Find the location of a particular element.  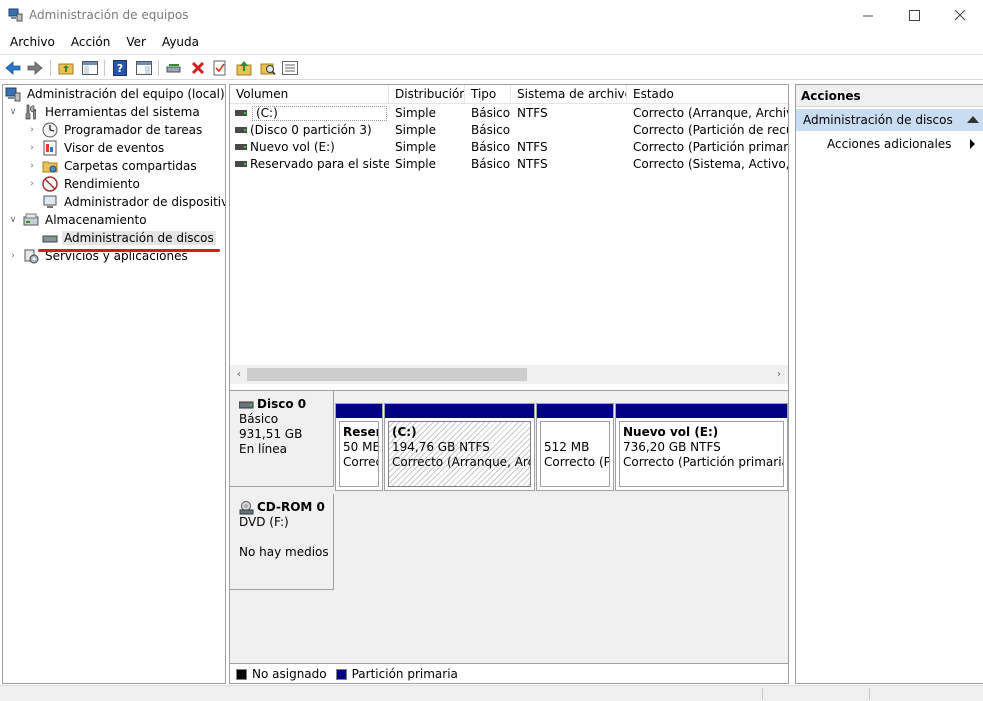

action-pane-icon is located at coordinates (144, 68).